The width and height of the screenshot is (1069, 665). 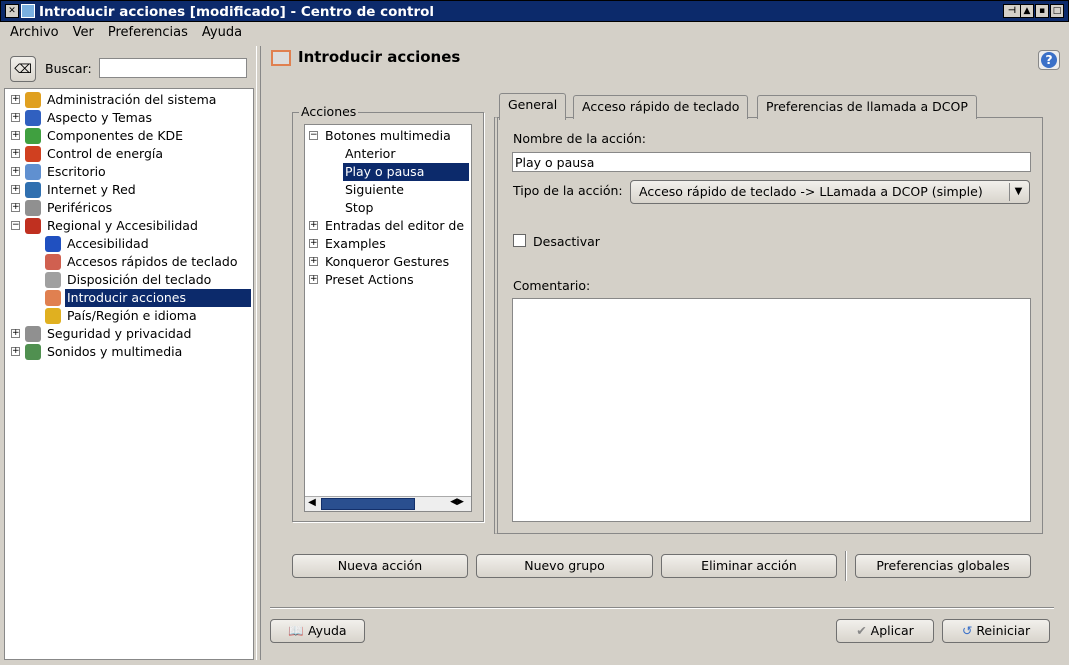 I want to click on scroll-right-icon: ◀▶, so click(x=457, y=504).